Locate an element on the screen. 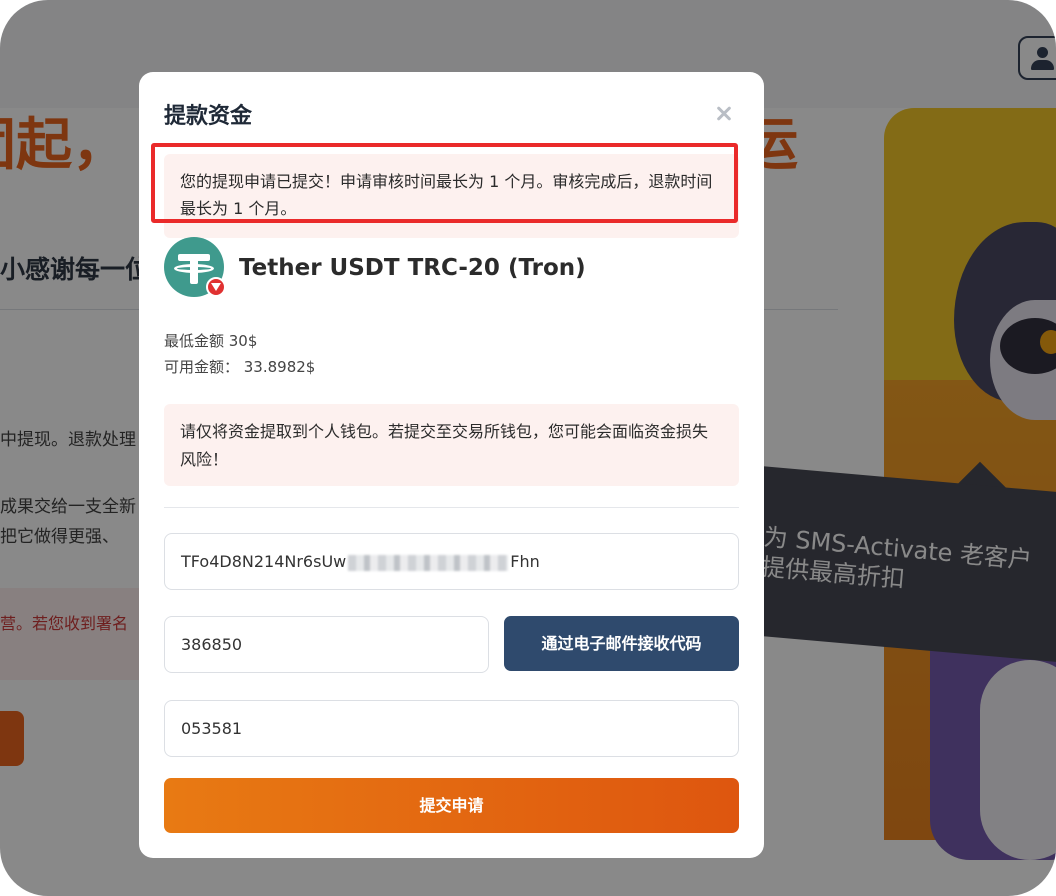 The width and height of the screenshot is (1056, 896). close-icon is located at coordinates (725, 114).